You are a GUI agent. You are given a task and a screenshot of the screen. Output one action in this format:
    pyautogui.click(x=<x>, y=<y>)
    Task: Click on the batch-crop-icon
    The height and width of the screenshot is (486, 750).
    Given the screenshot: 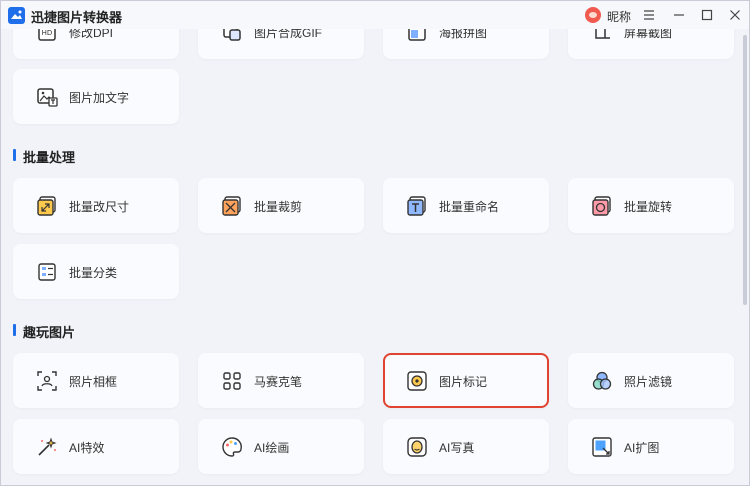 What is the action you would take?
    pyautogui.click(x=231, y=206)
    